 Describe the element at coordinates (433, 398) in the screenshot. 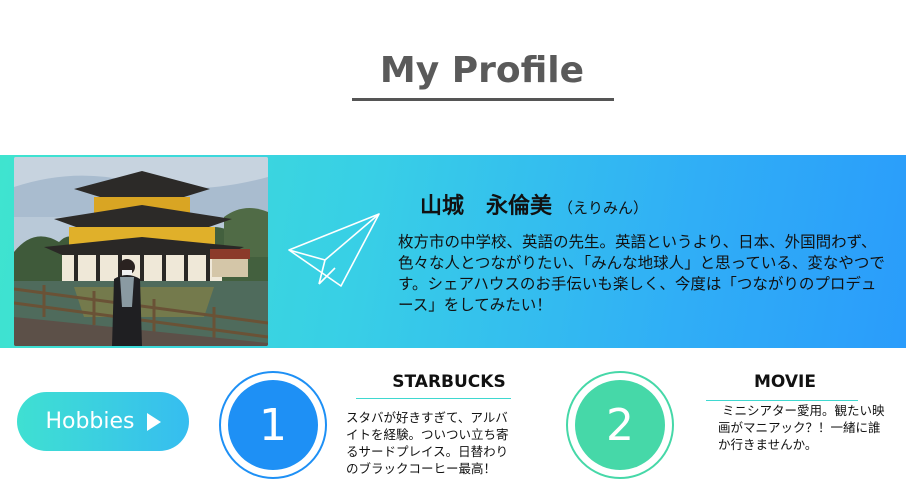

I see `hobby-1-divider` at that location.